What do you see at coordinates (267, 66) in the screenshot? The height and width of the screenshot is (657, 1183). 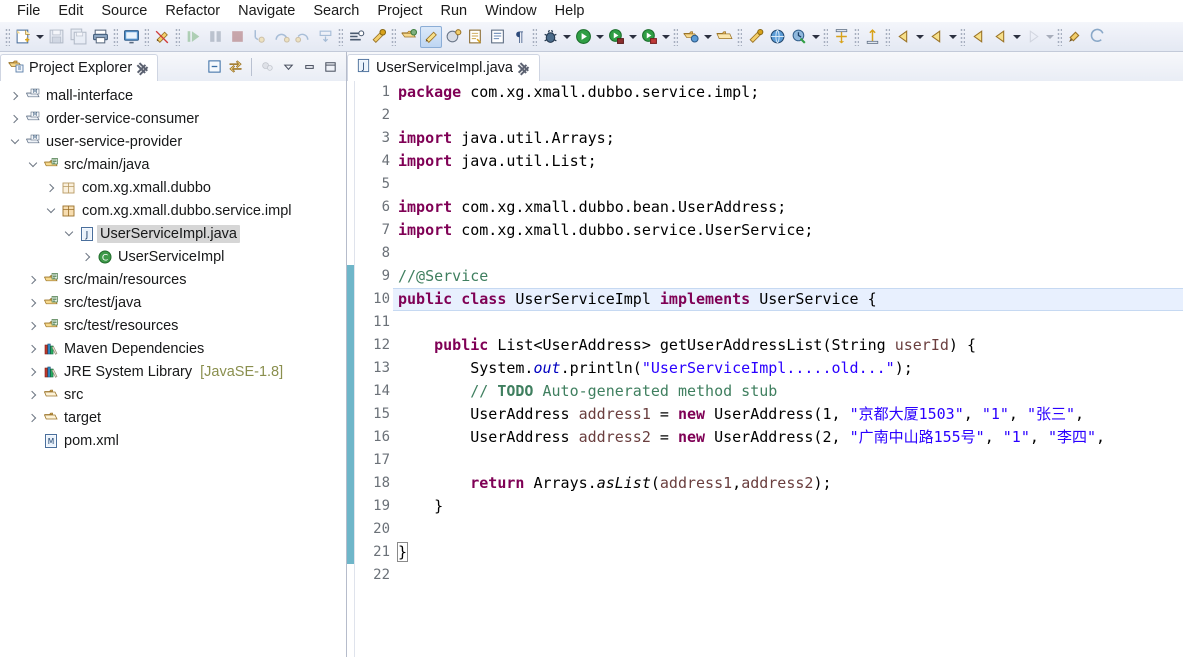 I see `focus-on-active-task-icon` at bounding box center [267, 66].